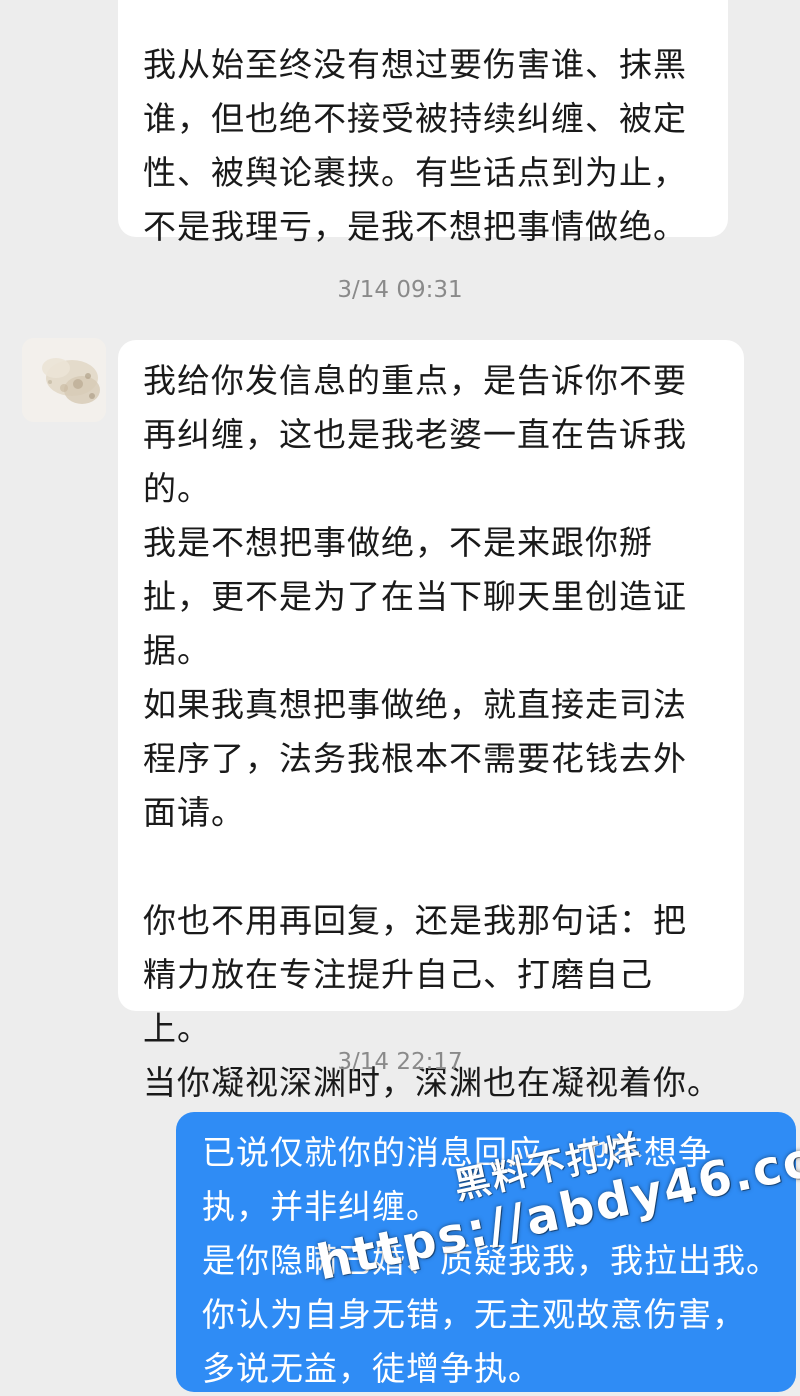 Image resolution: width=800 pixels, height=1396 pixels. Describe the element at coordinates (415, 64) in the screenshot. I see `message-text-line: 我从始至终没有想过要伤害谁、抹黑` at that location.